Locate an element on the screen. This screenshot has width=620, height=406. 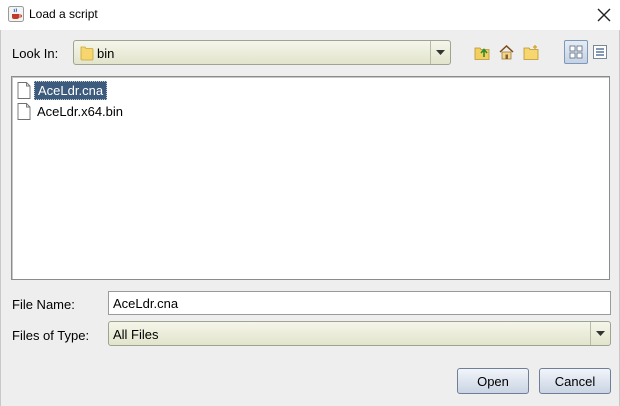
file-name-label: AceLdr.cna is located at coordinates (71, 90).